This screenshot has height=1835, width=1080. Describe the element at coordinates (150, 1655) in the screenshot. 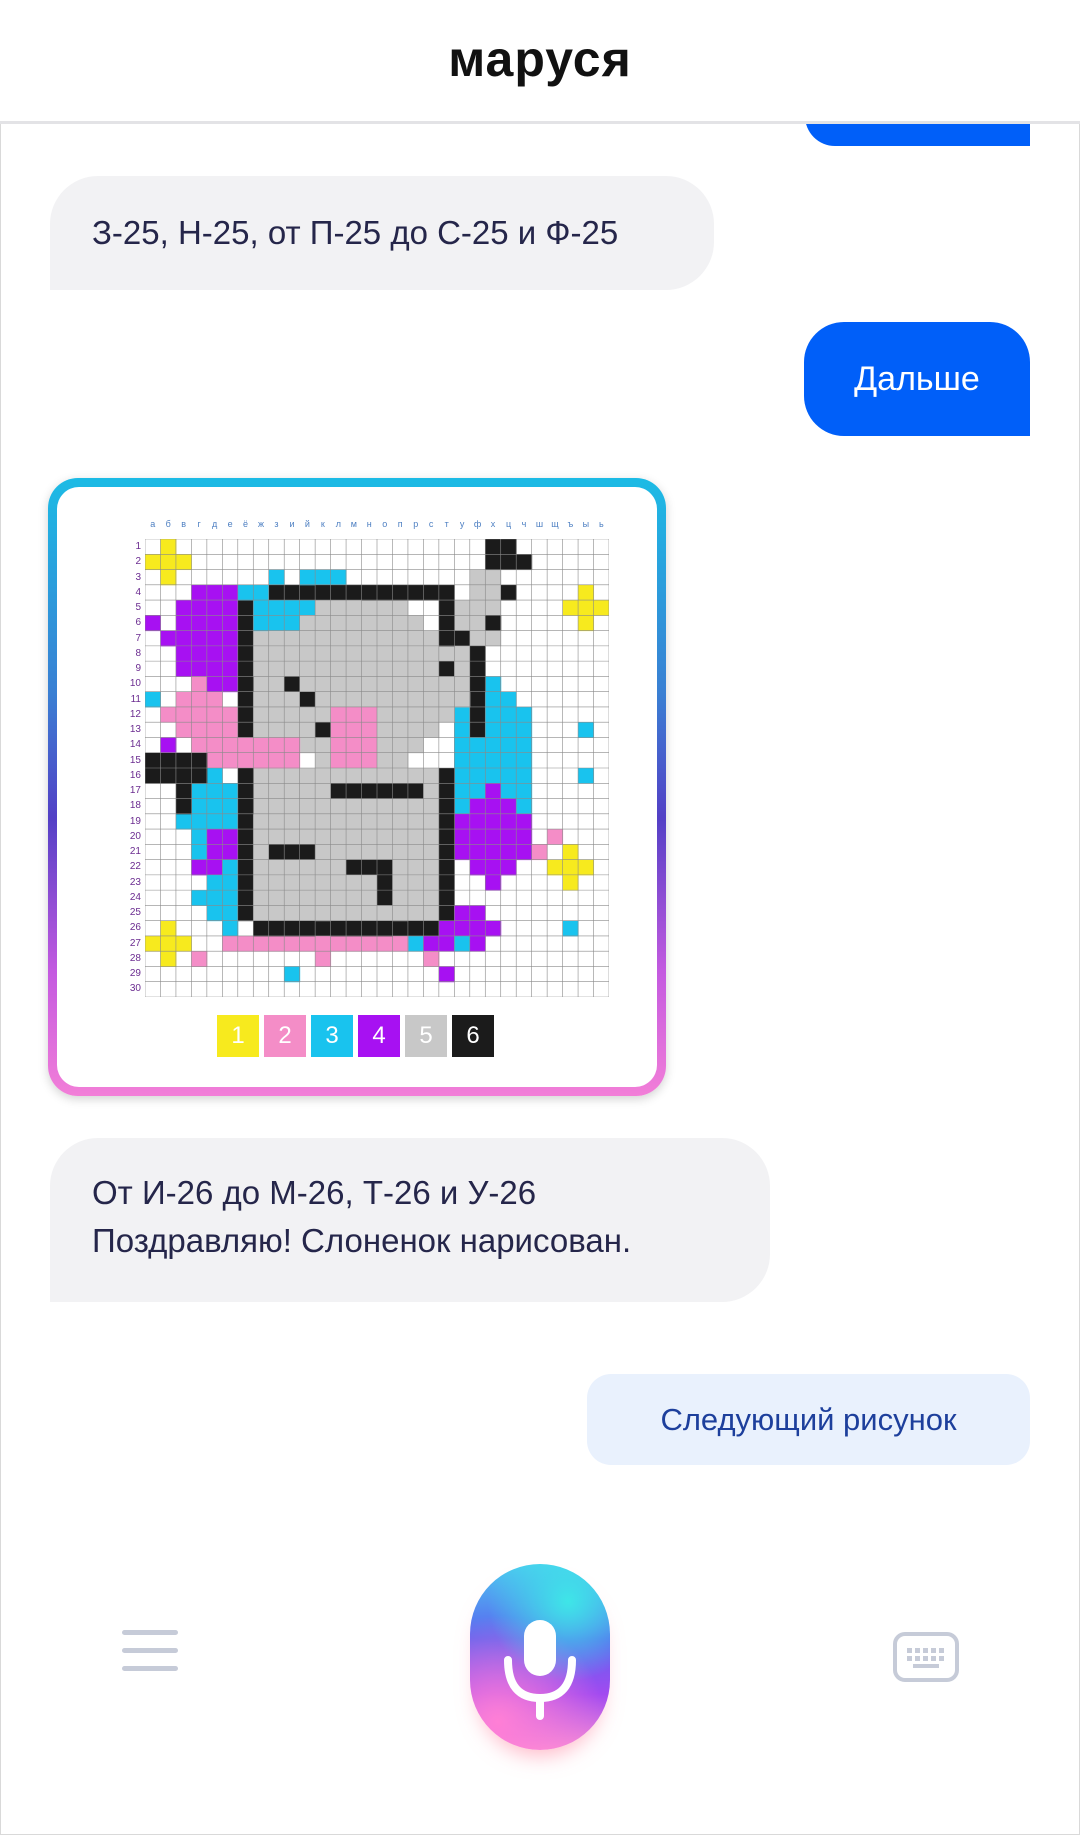

I see `menu-icon` at that location.